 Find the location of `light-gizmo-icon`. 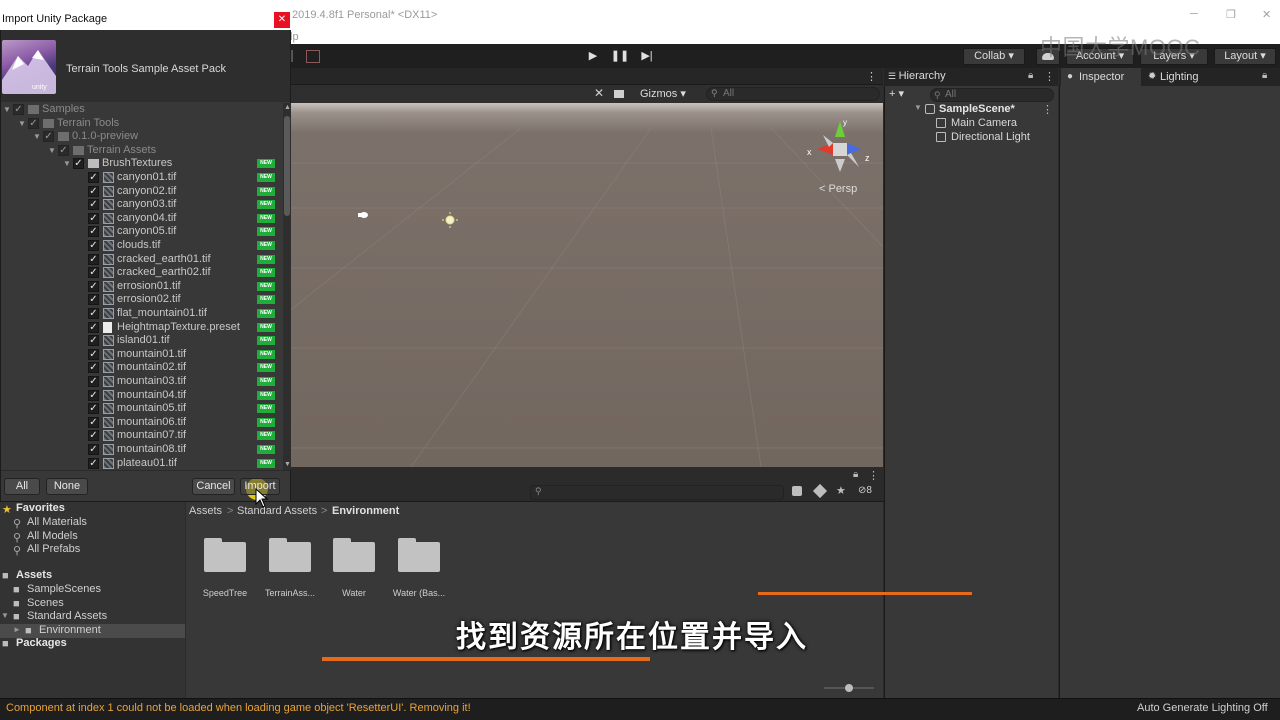

light-gizmo-icon is located at coordinates (450, 220).